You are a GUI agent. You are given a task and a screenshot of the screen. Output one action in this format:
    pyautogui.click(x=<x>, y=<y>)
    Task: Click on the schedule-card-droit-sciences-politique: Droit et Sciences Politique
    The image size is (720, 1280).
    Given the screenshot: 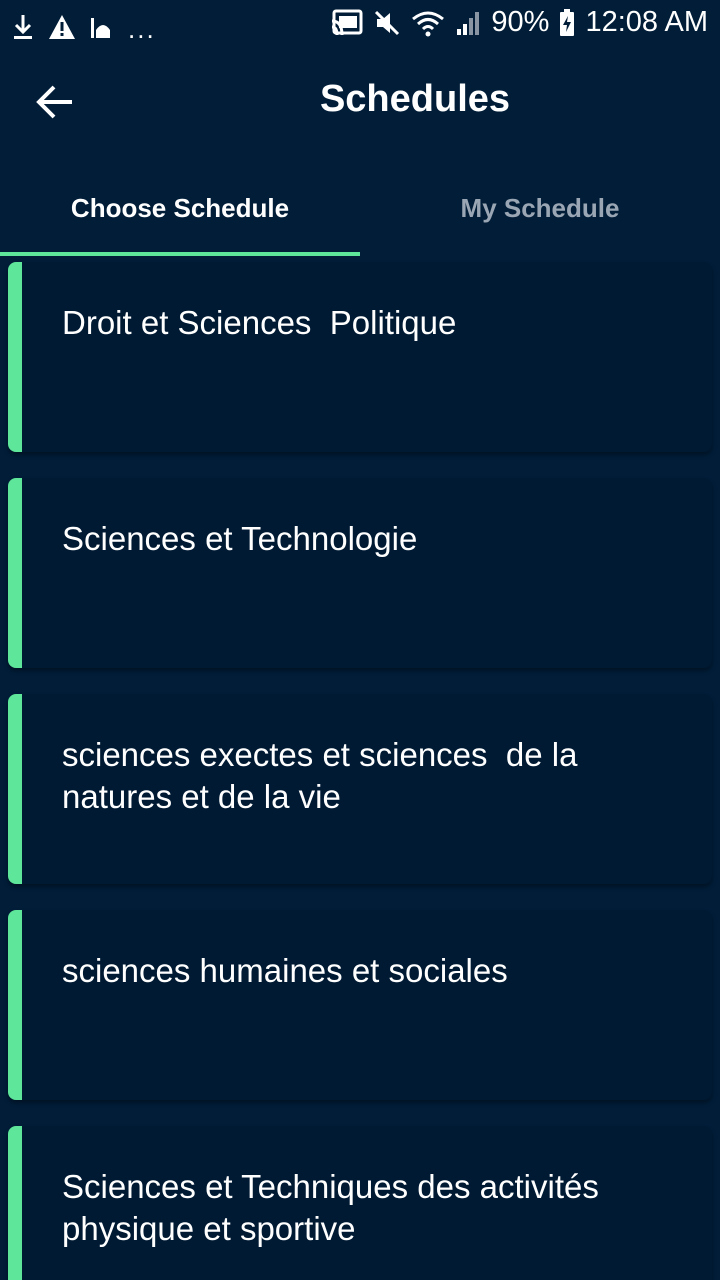 What is the action you would take?
    pyautogui.click(x=360, y=357)
    